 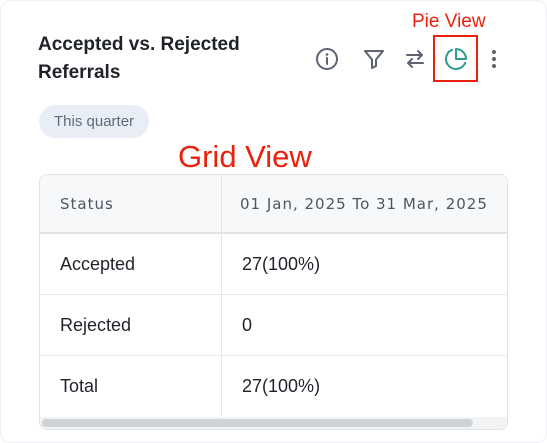 I want to click on header-date-range: 01 Jan, 2025 To 31 Mar, 2025, so click(x=364, y=203).